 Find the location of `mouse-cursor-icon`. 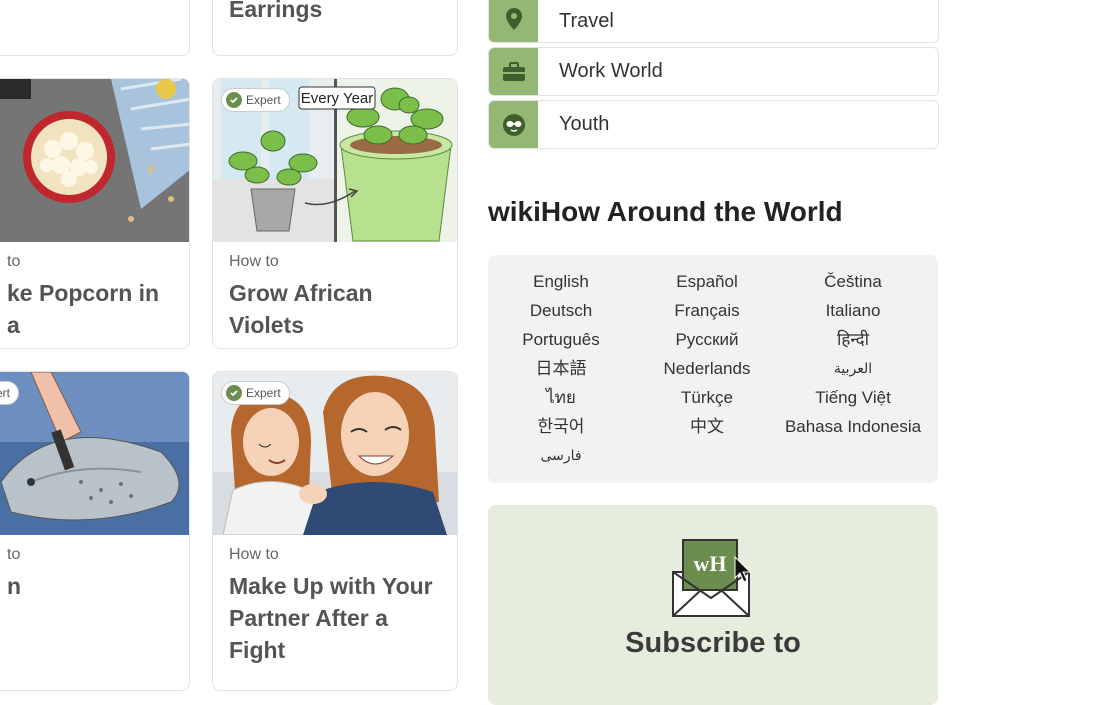

mouse-cursor-icon is located at coordinates (743, 569).